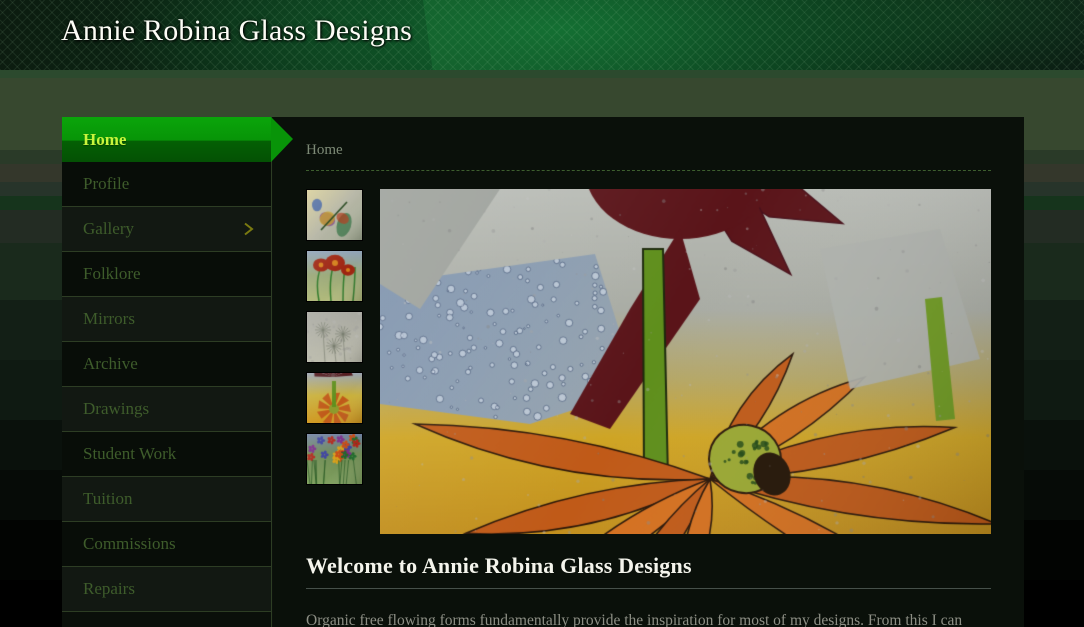 This screenshot has height=627, width=1084. Describe the element at coordinates (166, 319) in the screenshot. I see `sidebar-item-mirrors: Mirrors` at that location.